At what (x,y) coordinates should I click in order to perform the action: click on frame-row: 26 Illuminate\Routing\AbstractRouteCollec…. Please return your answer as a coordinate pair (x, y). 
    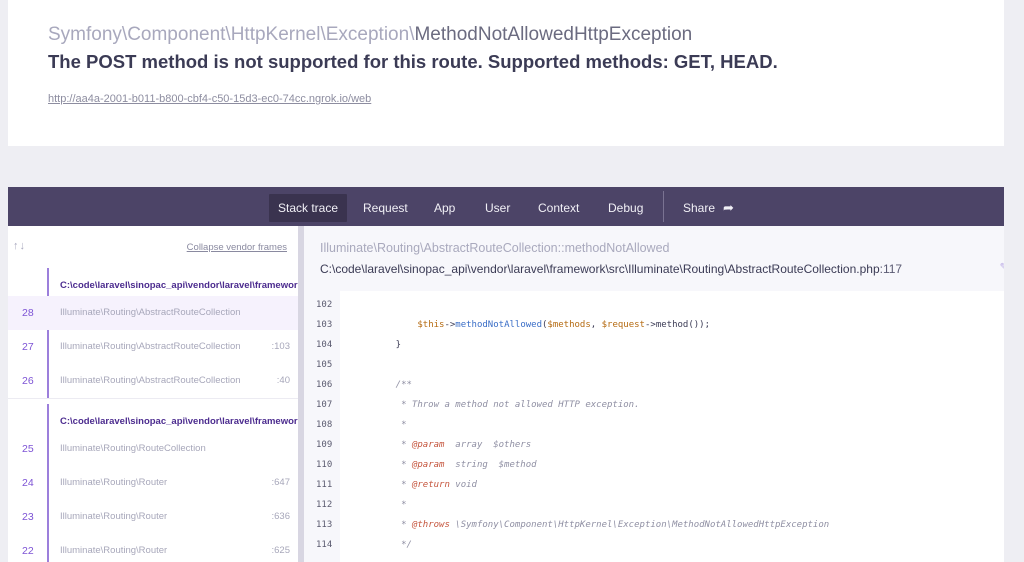
    Looking at the image, I should click on (153, 381).